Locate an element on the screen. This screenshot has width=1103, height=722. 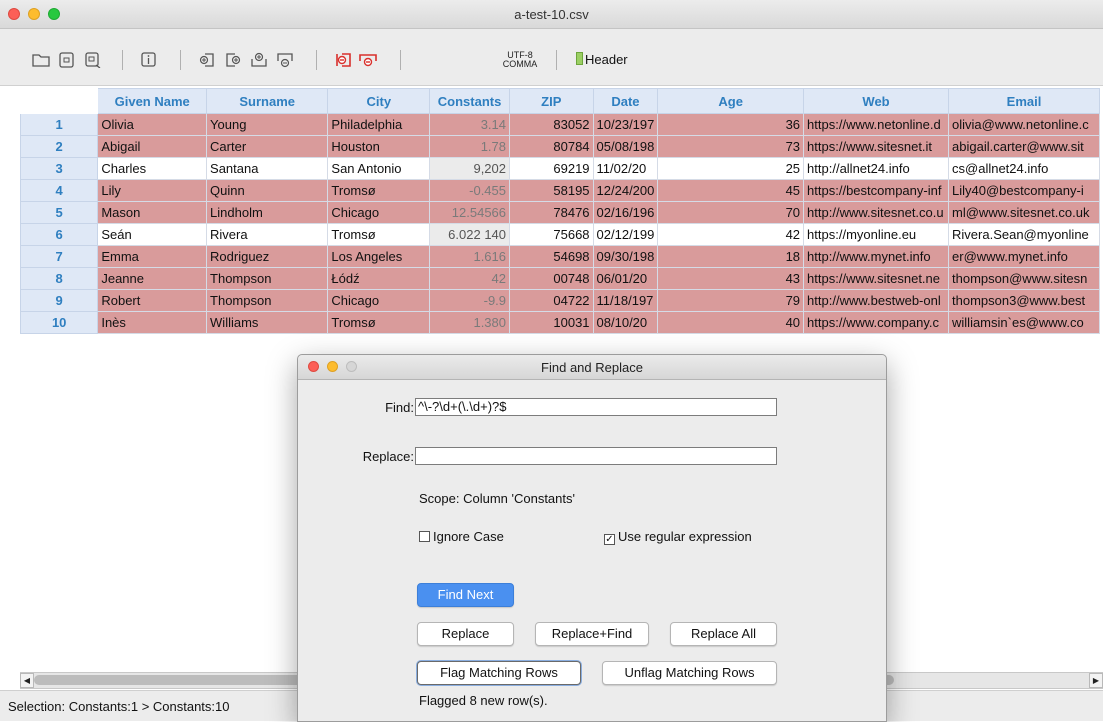
header-toggle: Header is located at coordinates (602, 59).